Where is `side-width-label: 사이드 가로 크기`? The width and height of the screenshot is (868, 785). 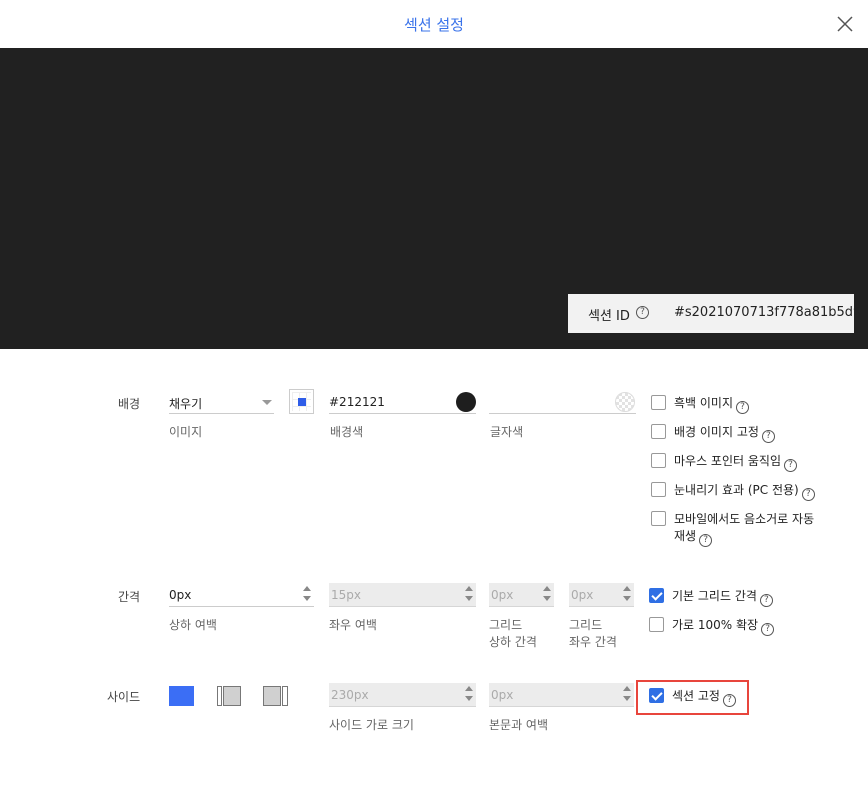
side-width-label: 사이드 가로 크기 is located at coordinates (371, 725).